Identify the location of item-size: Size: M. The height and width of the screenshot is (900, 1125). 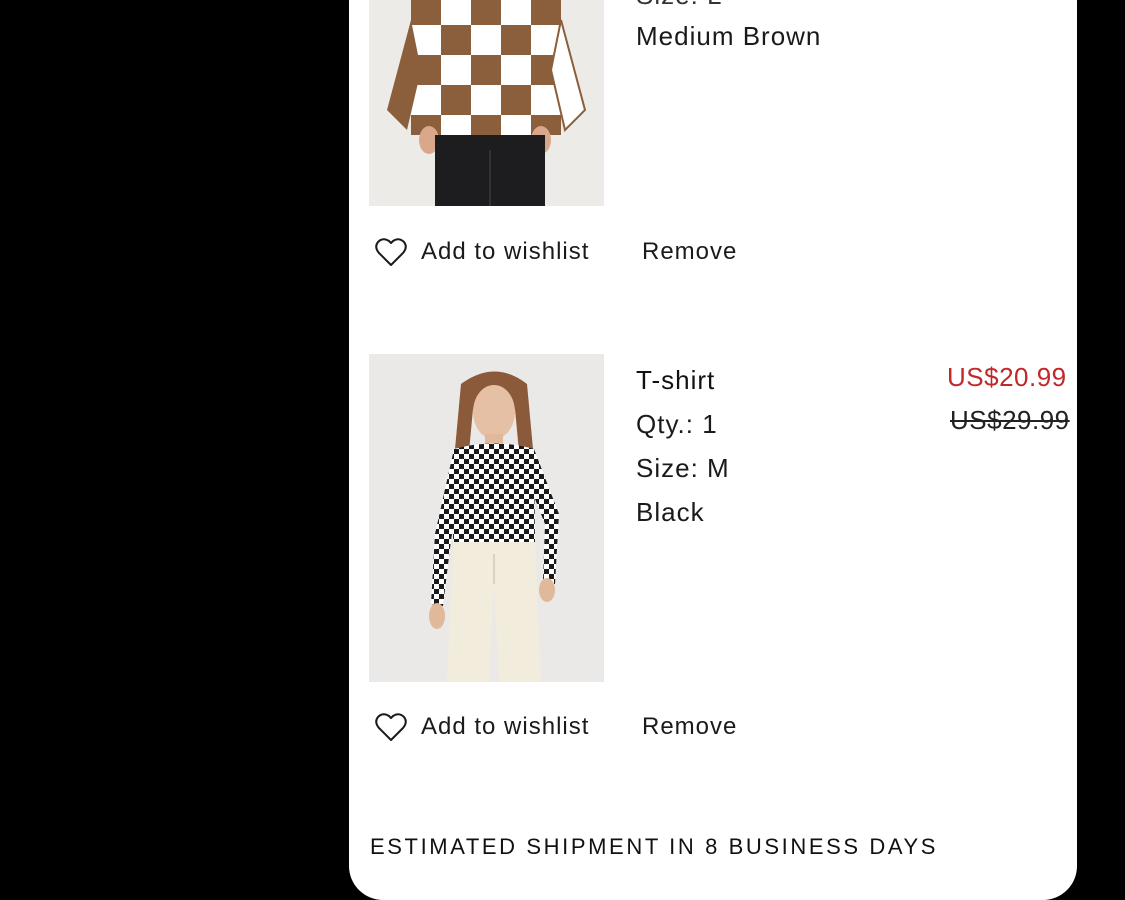
(683, 468).